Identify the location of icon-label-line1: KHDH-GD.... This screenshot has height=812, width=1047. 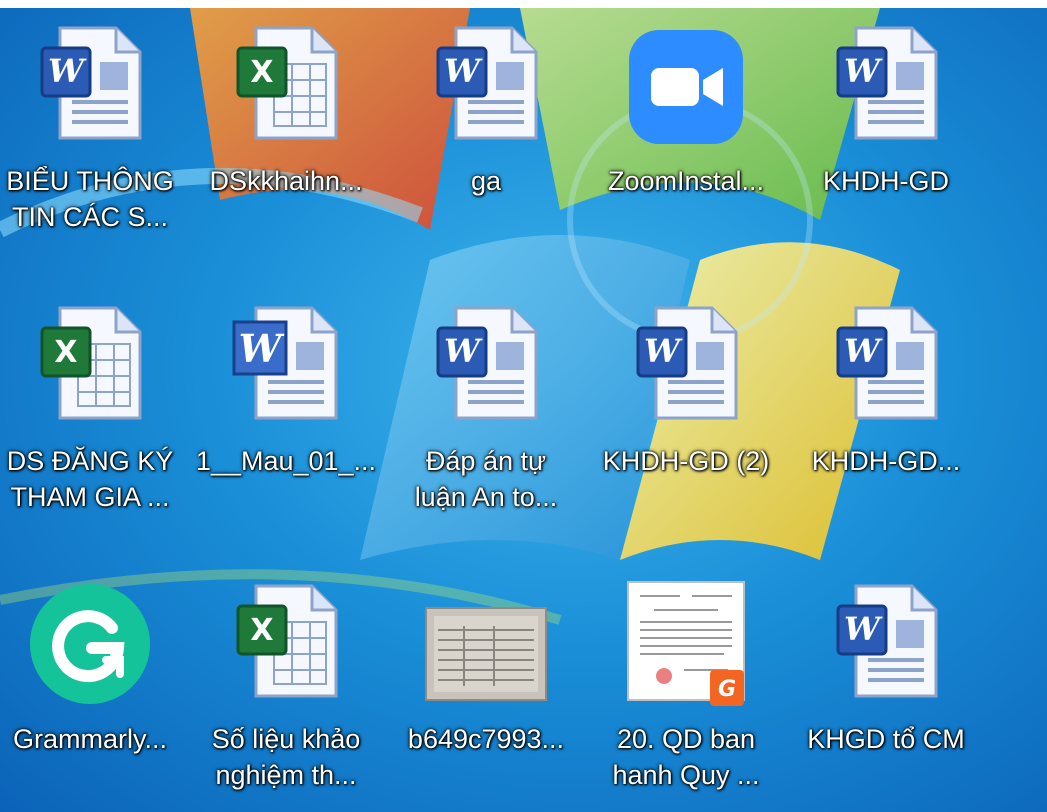
(886, 461).